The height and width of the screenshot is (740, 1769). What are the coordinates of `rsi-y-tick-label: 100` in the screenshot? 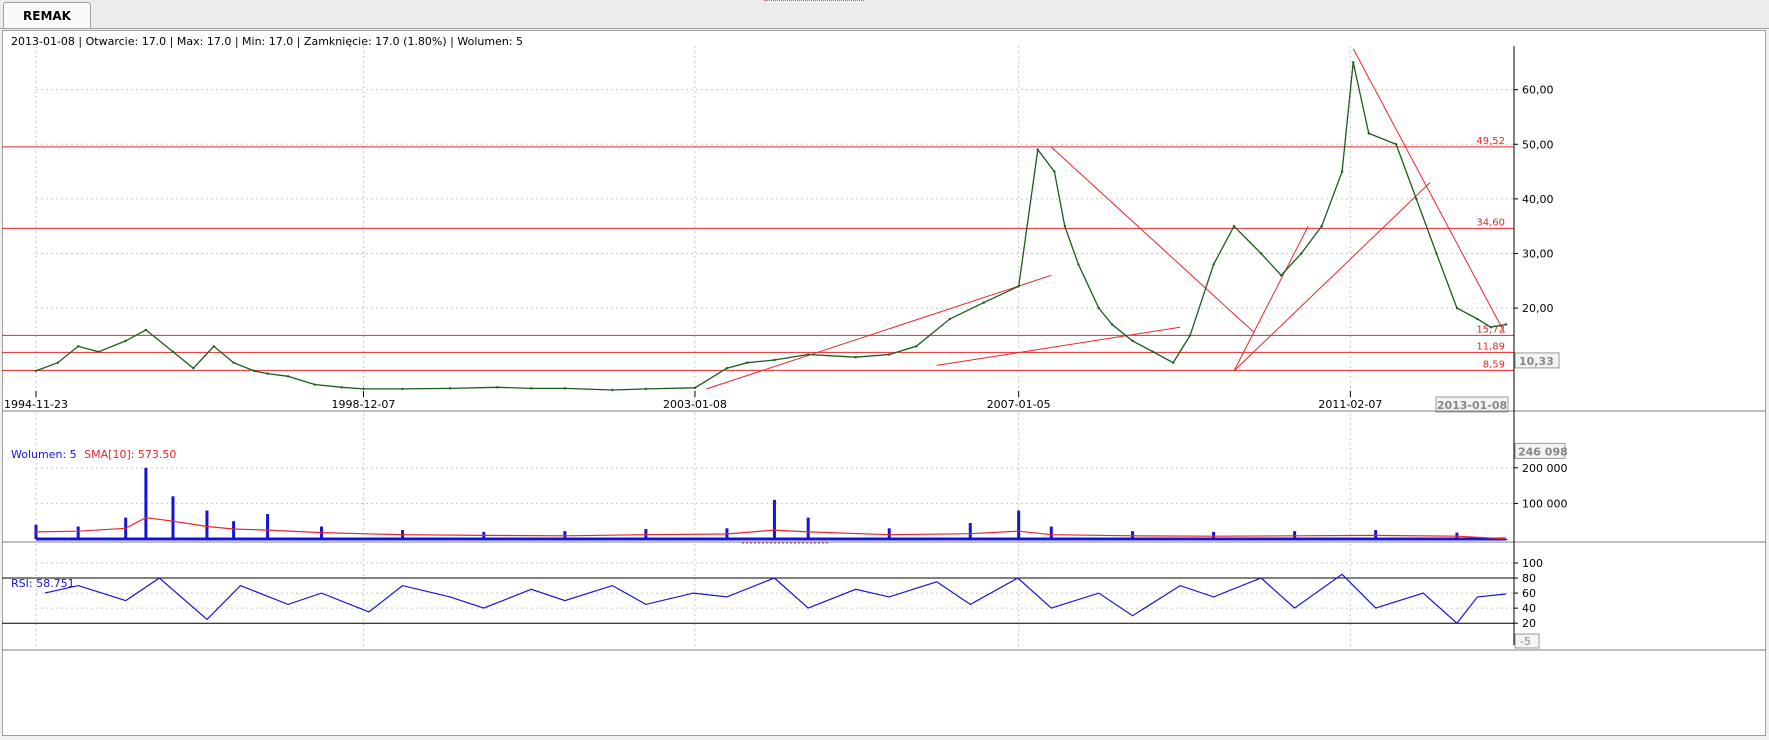 It's located at (1532, 563).